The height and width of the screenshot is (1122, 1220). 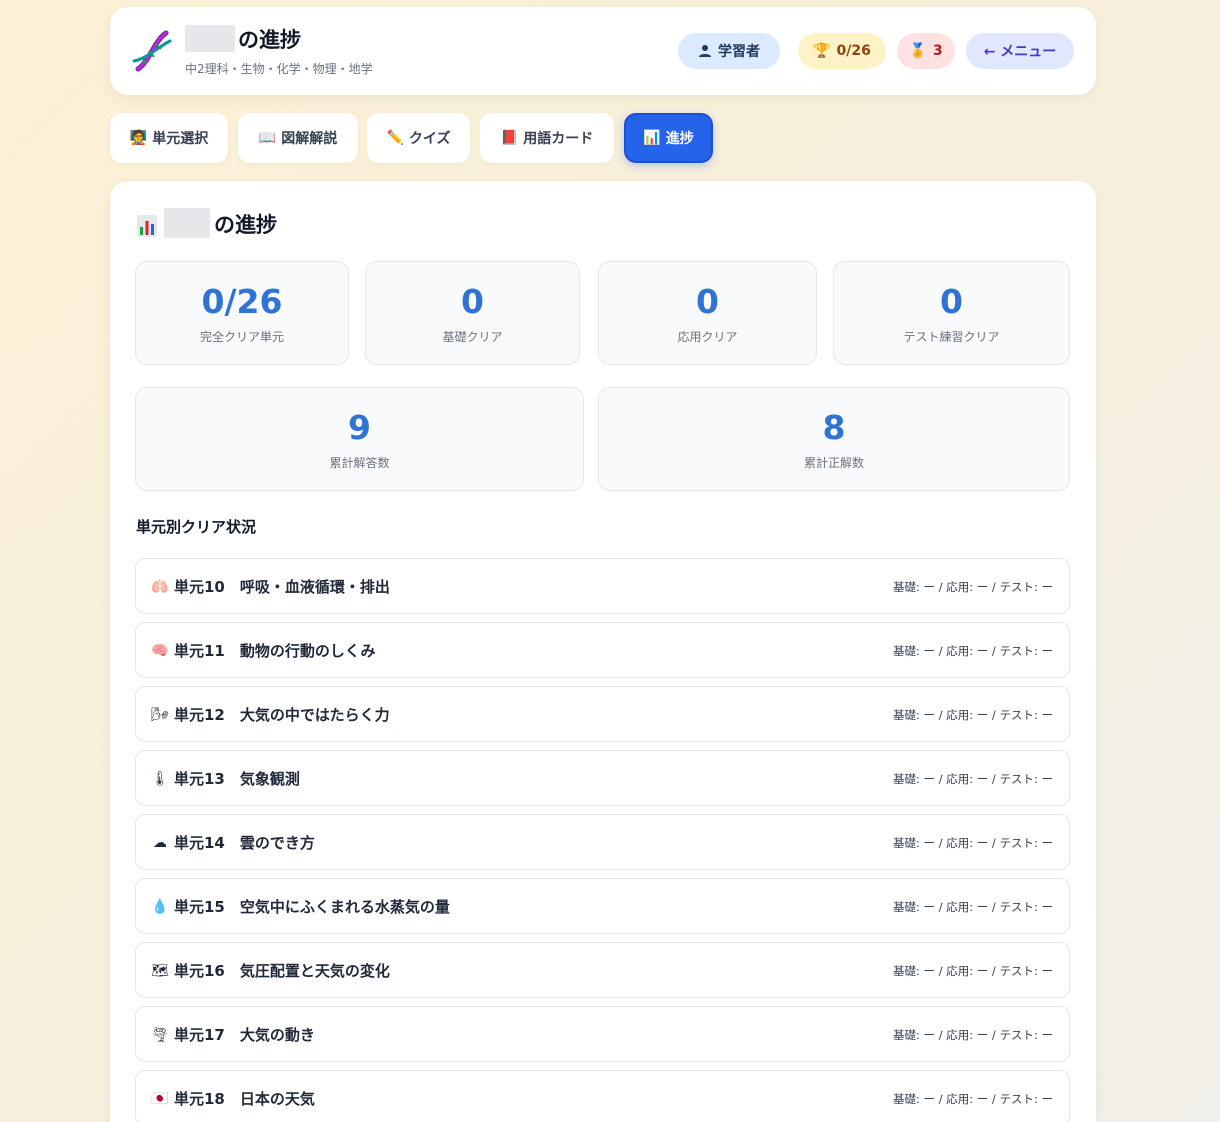 What do you see at coordinates (241, 337) in the screenshot?
I see `stat-label: 完全クリア単元` at bounding box center [241, 337].